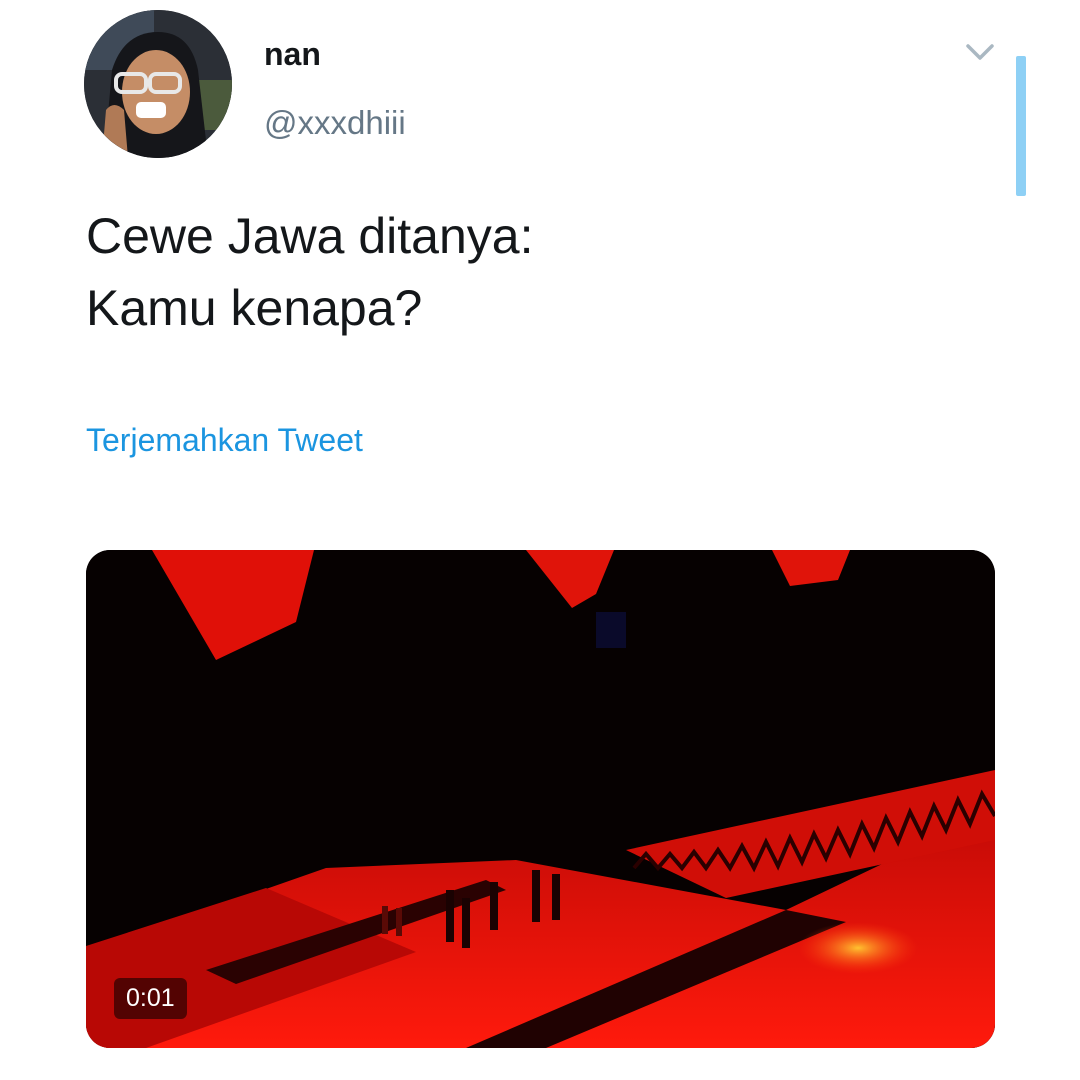 The height and width of the screenshot is (1080, 1080). Describe the element at coordinates (224, 440) in the screenshot. I see `translate-tweet-link: Terjemahkan Tweet` at that location.